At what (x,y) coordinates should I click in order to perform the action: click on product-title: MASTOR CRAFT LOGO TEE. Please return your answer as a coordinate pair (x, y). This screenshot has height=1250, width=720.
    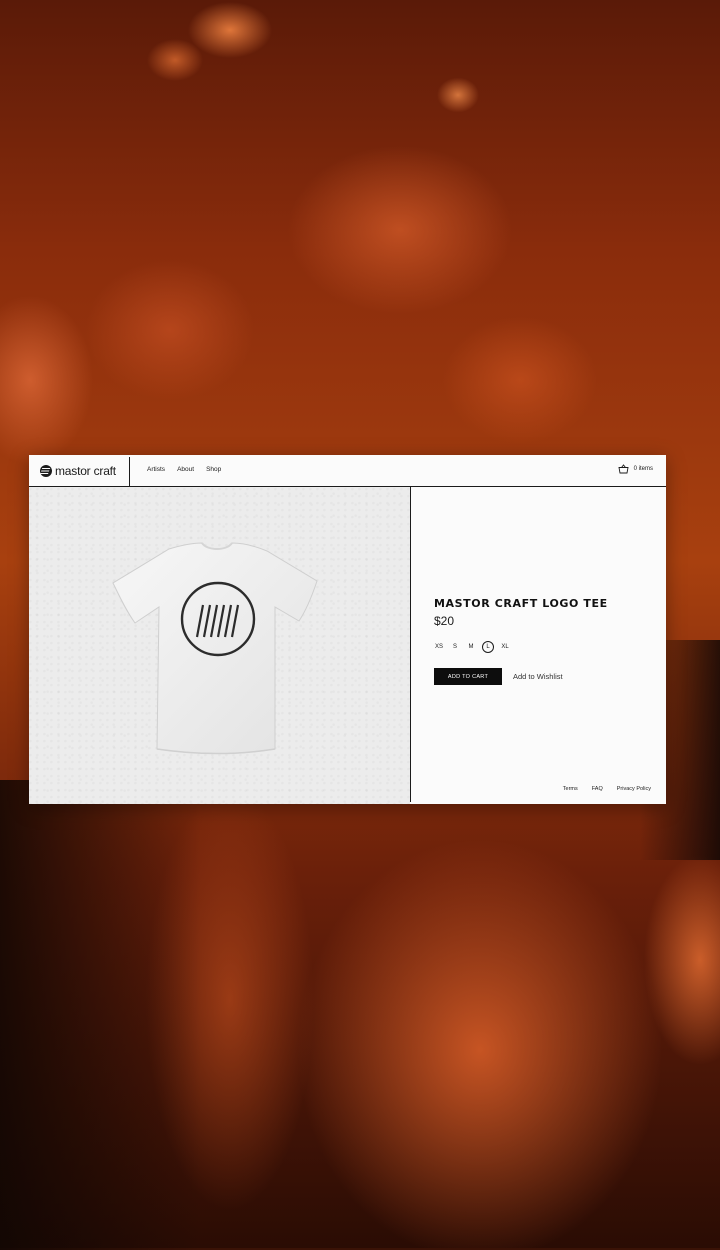
    Looking at the image, I should click on (521, 603).